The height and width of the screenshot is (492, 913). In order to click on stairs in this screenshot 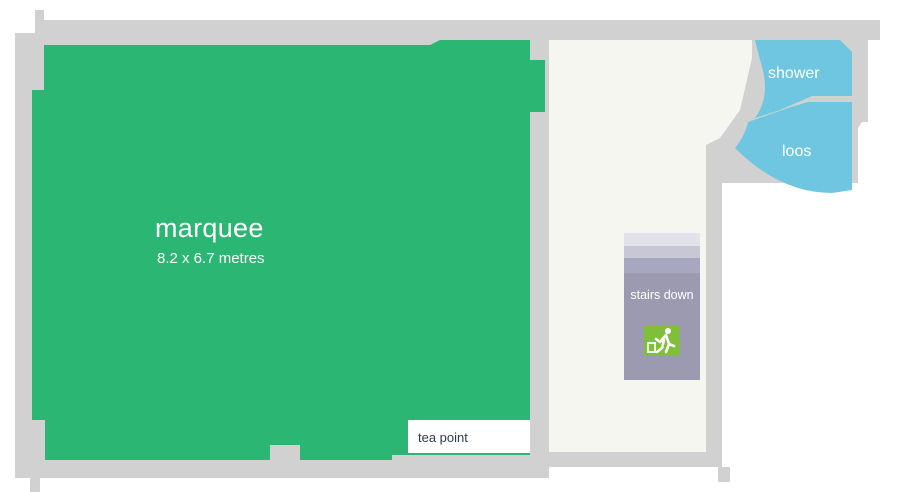, I will do `click(662, 306)`.